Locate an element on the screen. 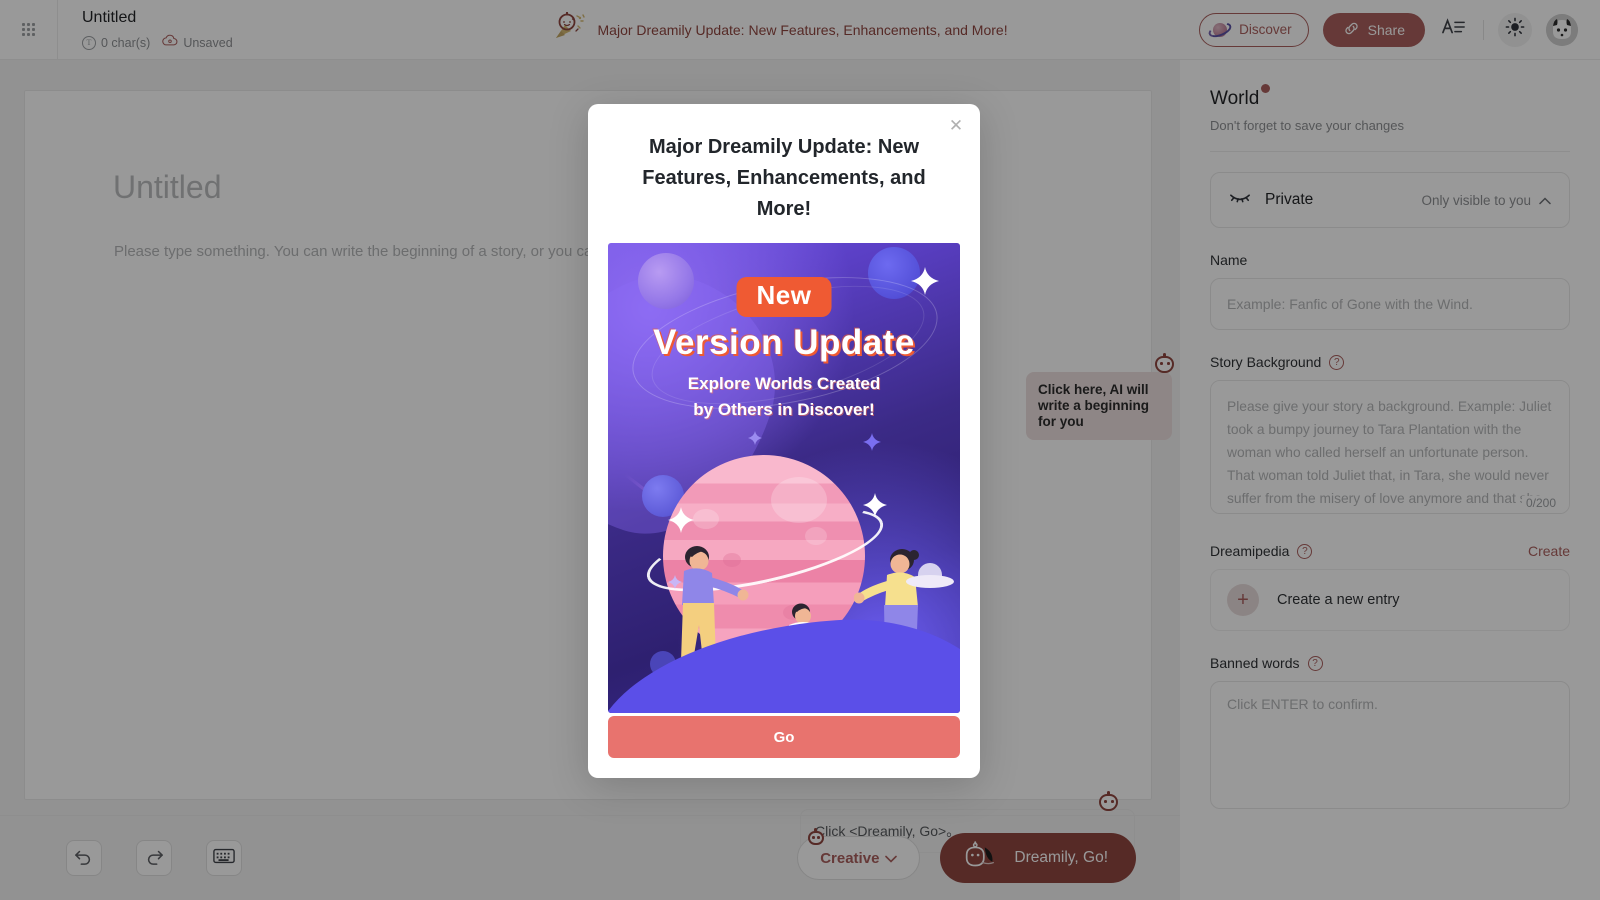 The width and height of the screenshot is (1600, 900). promo-subline-2: by Others in Discover! is located at coordinates (784, 409).